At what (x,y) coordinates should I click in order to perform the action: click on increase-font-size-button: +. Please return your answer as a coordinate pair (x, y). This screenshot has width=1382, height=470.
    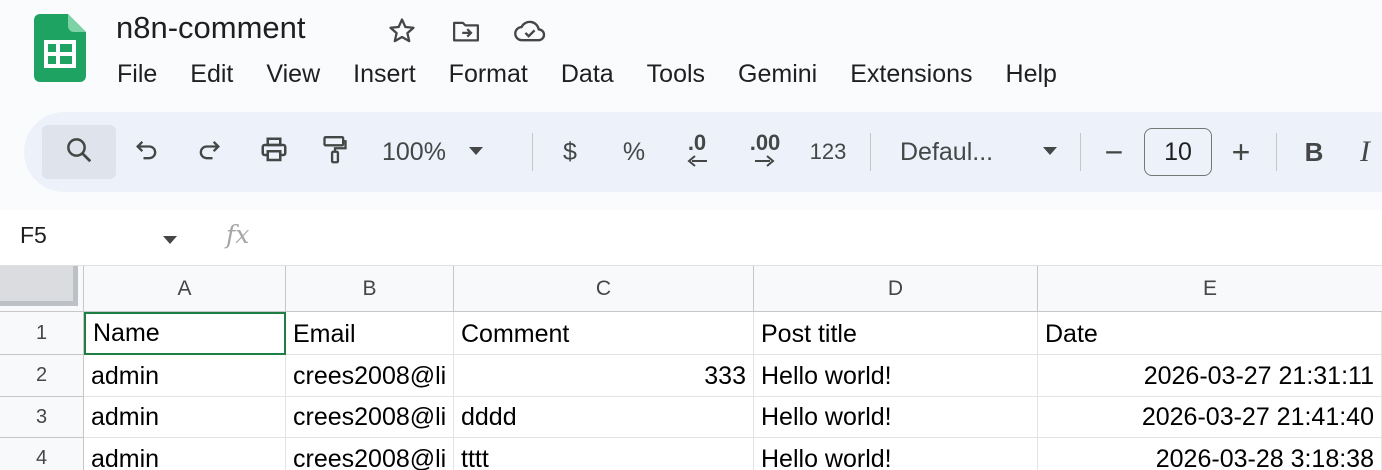
    Looking at the image, I should click on (1241, 152).